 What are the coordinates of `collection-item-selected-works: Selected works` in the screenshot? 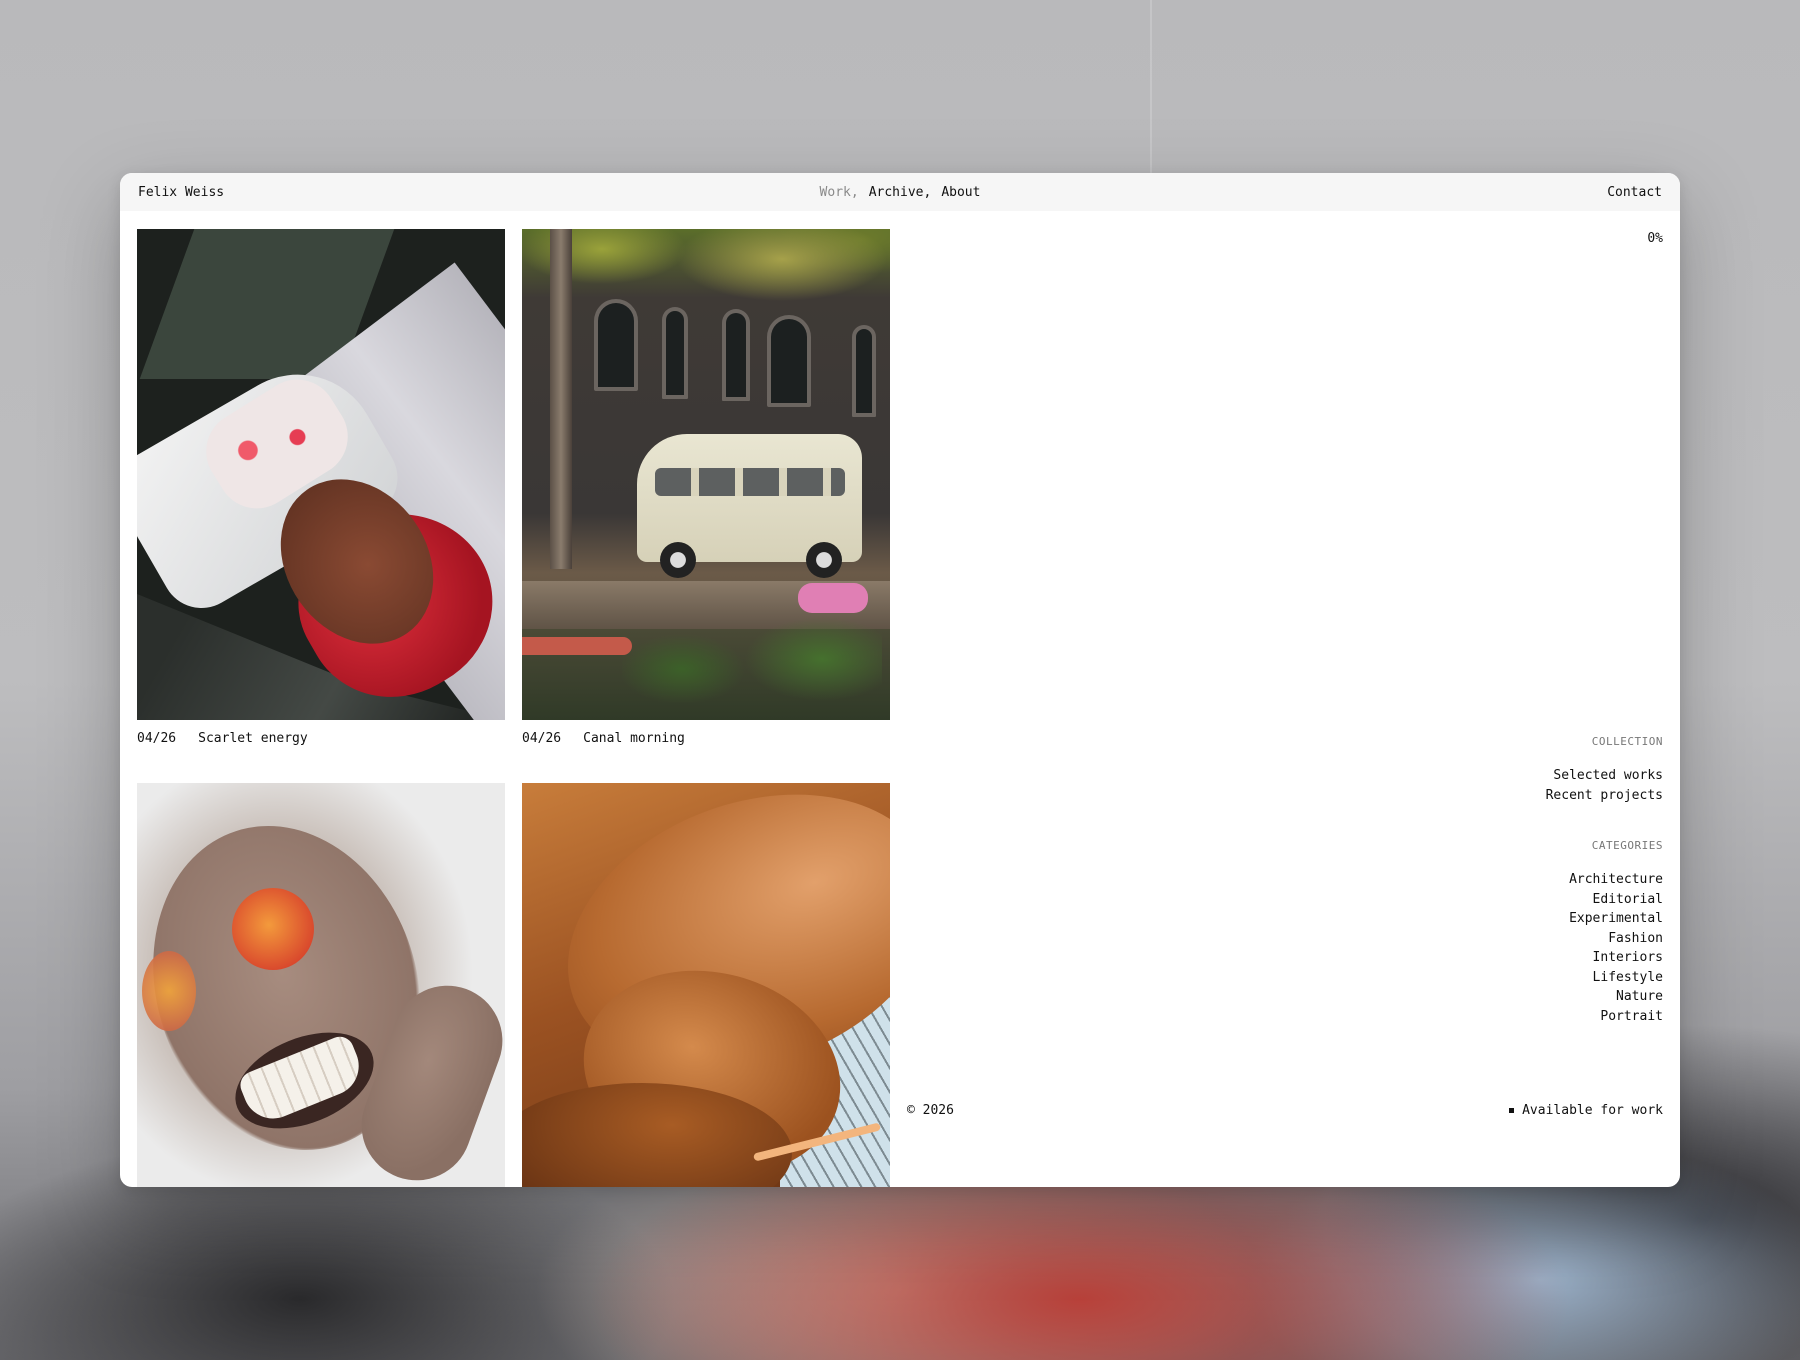 It's located at (1604, 776).